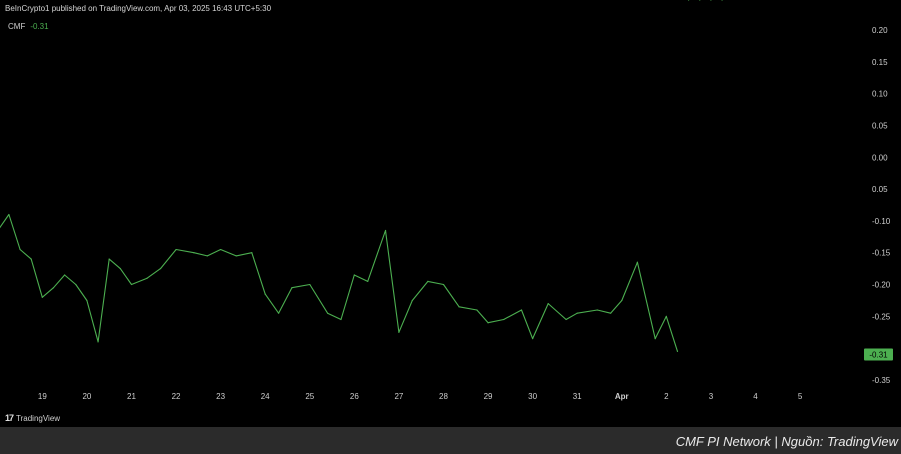  Describe the element at coordinates (176, 396) in the screenshot. I see `x-tick-label: 22` at that location.